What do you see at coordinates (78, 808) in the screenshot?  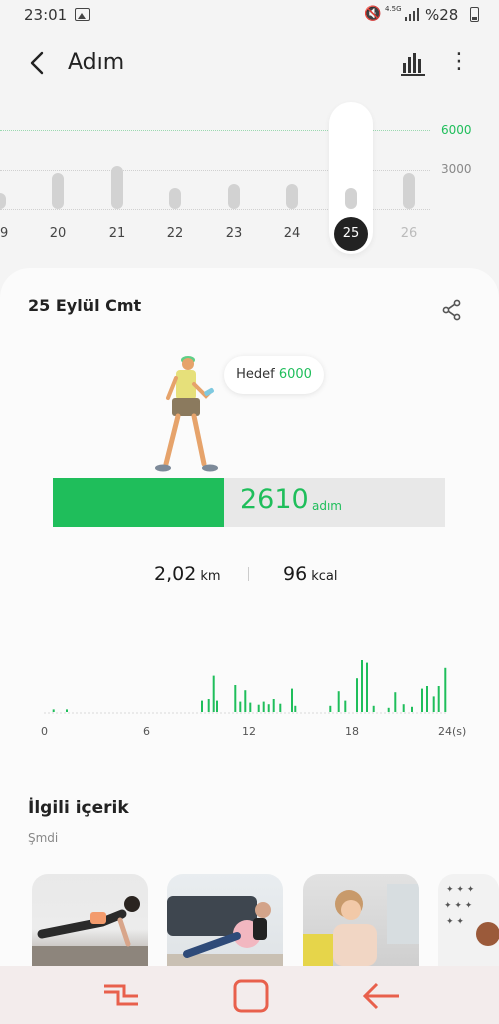 I see `related-content-title: İlgili içerik` at bounding box center [78, 808].